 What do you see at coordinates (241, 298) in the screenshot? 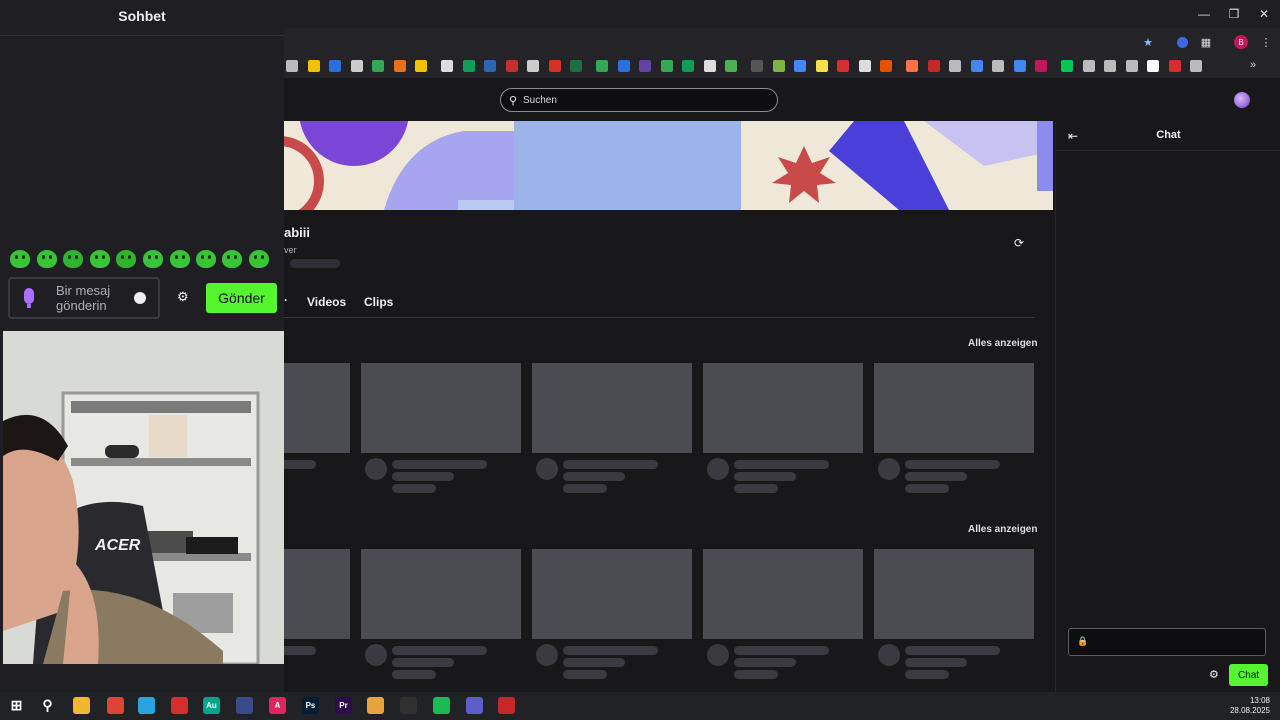
I see `send-button: Gönder` at bounding box center [241, 298].